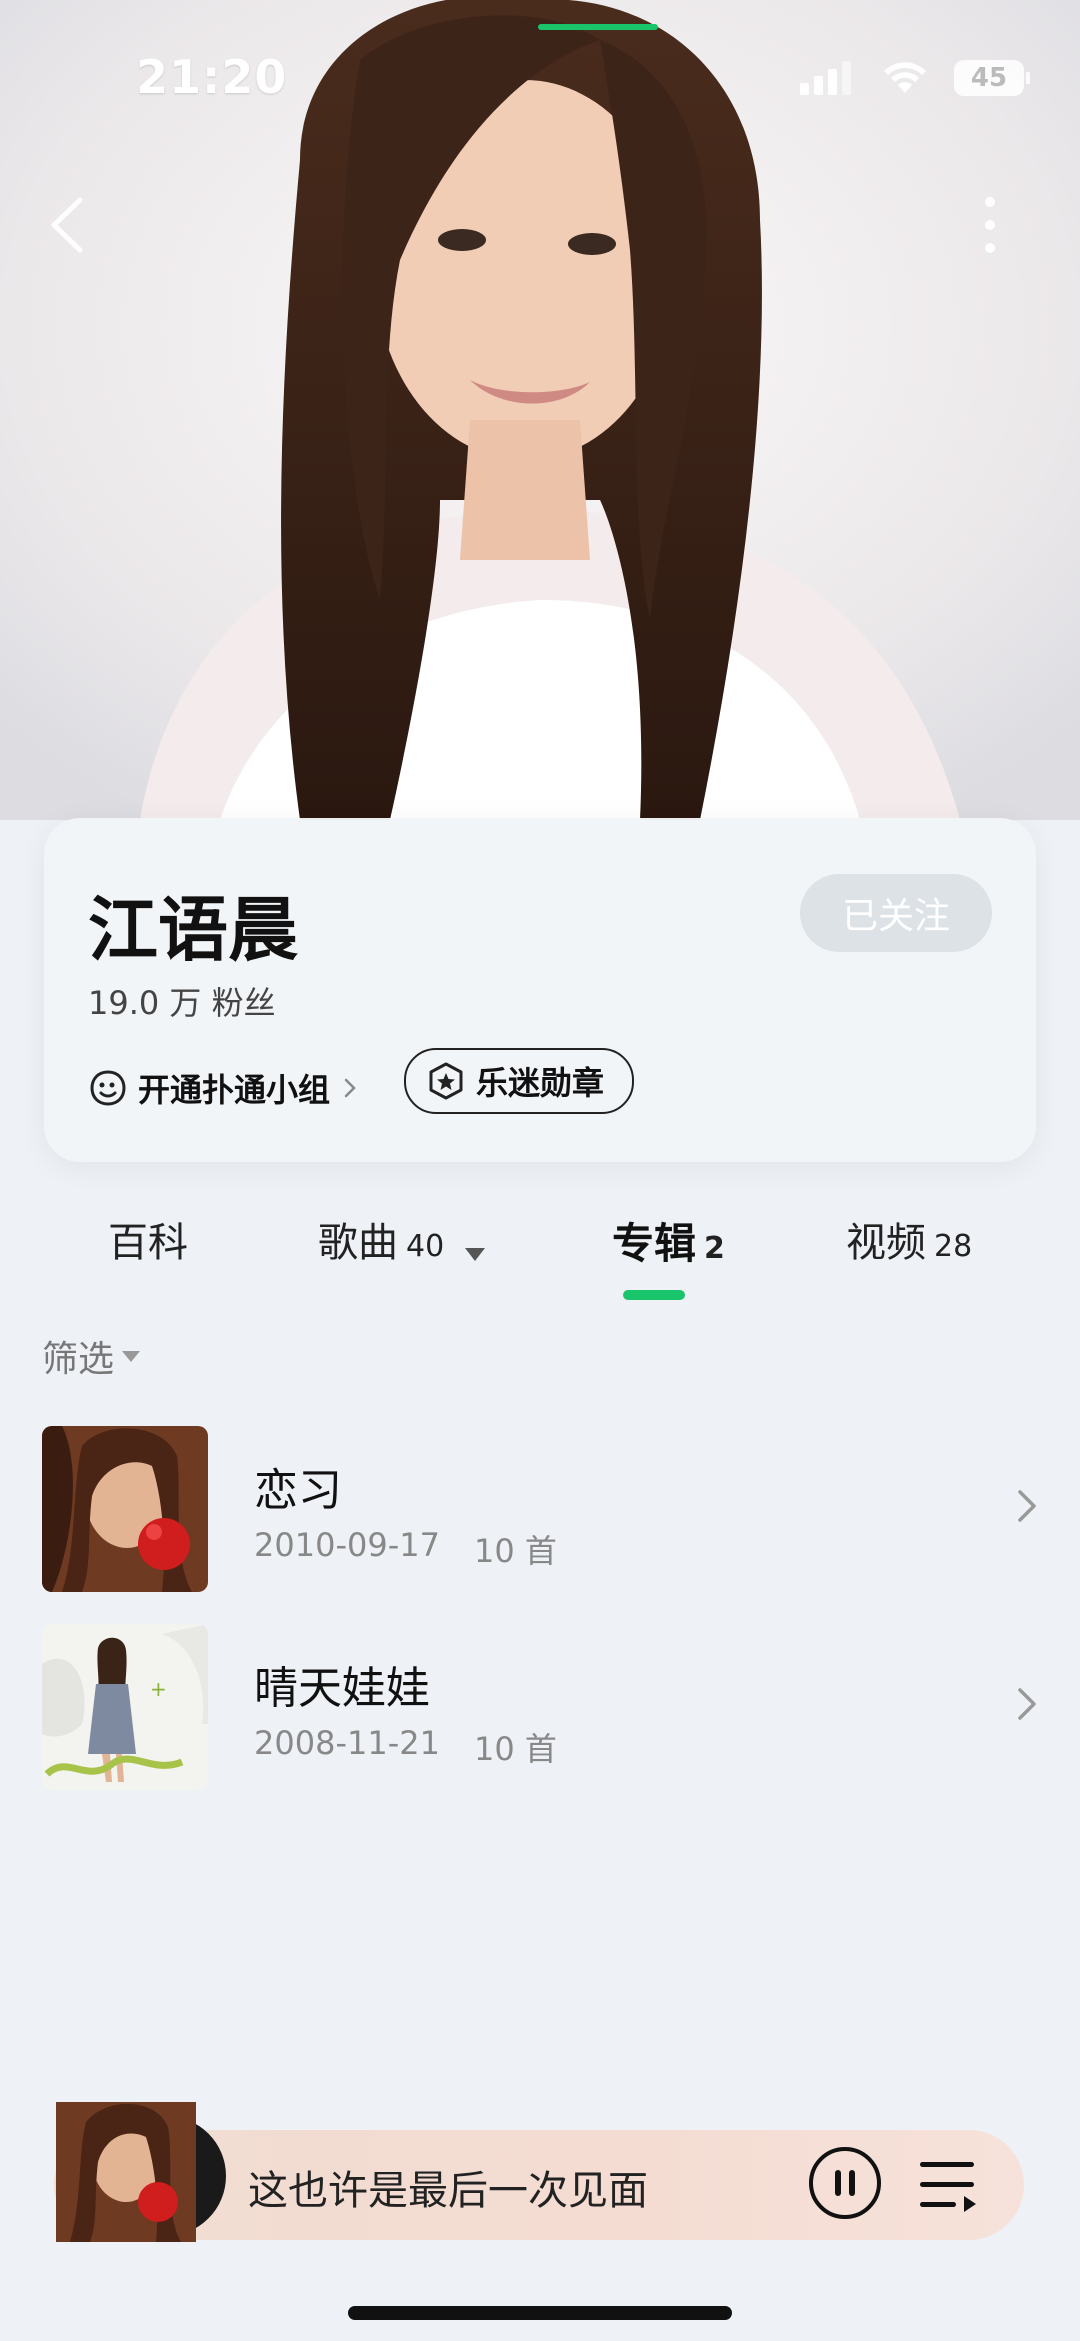  Describe the element at coordinates (654, 1243) in the screenshot. I see `tab-label: 专辑` at that location.